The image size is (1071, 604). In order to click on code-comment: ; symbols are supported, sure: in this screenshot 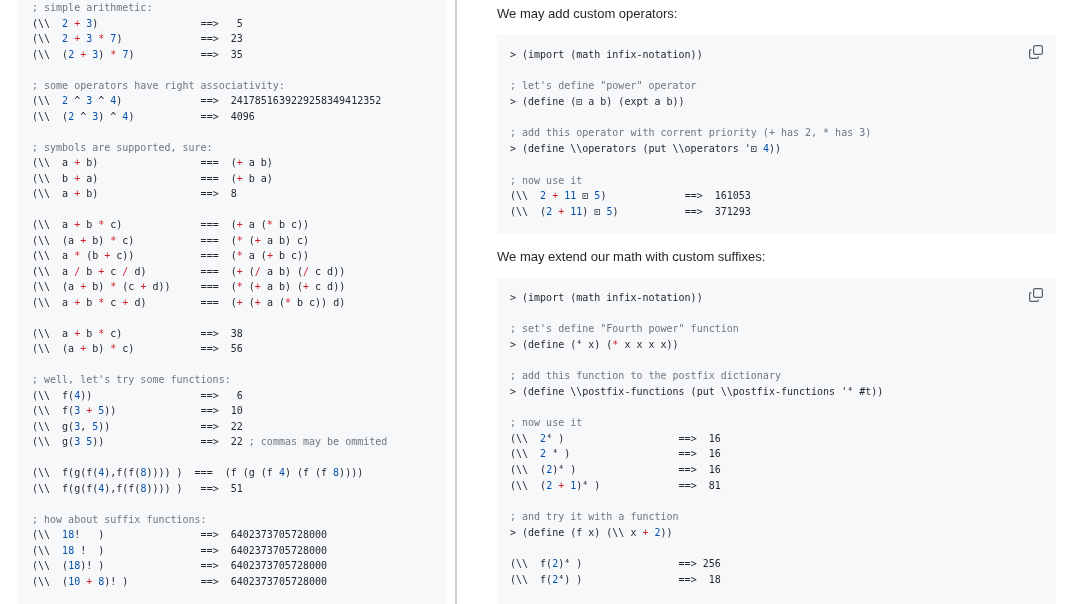, I will do `click(122, 147)`.